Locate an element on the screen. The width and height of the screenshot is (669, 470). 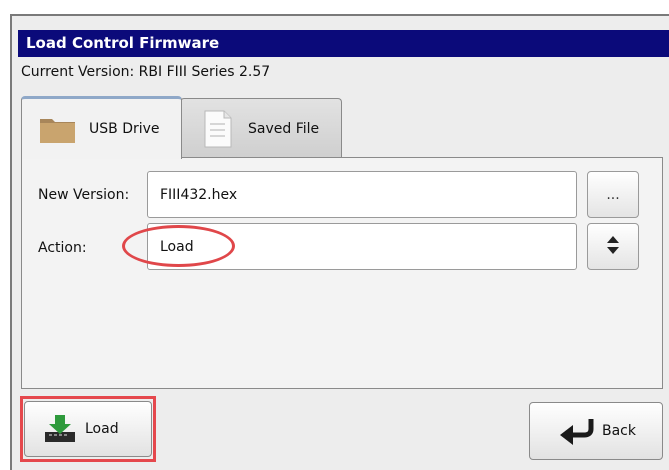
action-field: Load is located at coordinates (362, 246).